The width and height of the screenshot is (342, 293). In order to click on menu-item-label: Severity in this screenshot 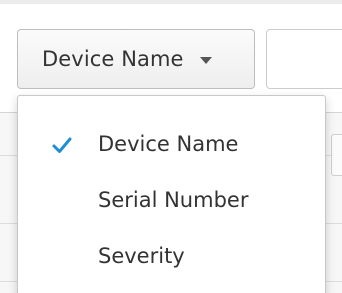, I will do `click(141, 256)`.